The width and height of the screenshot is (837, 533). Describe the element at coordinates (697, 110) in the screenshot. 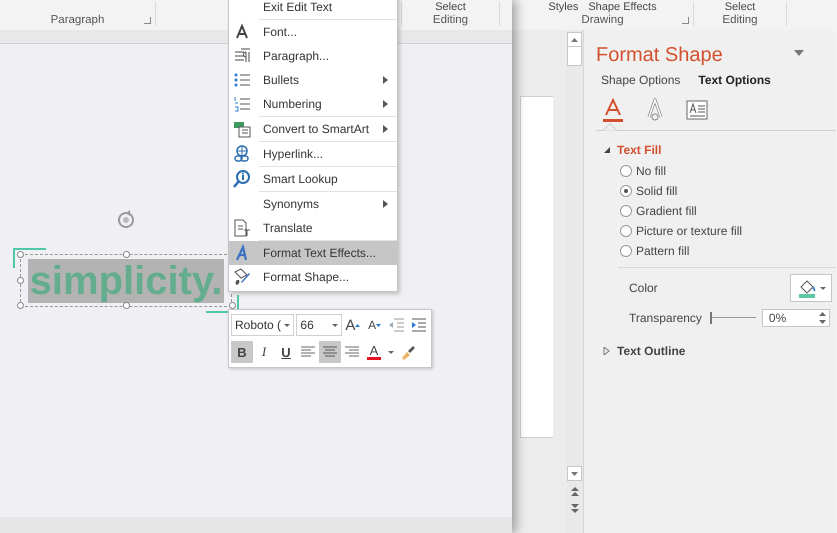

I see `text-box-icon` at that location.